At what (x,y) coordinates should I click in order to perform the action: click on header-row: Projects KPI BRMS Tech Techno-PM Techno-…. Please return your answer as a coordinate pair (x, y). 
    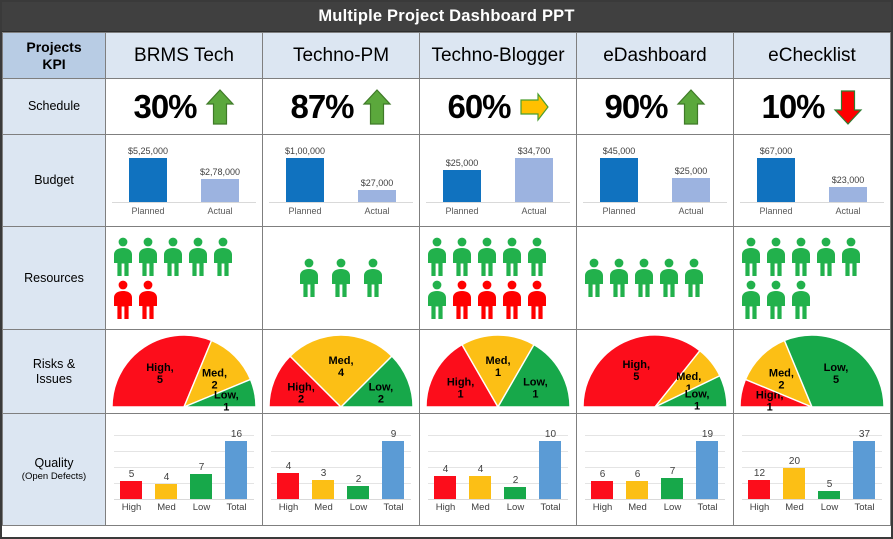
    Looking at the image, I should click on (446, 55).